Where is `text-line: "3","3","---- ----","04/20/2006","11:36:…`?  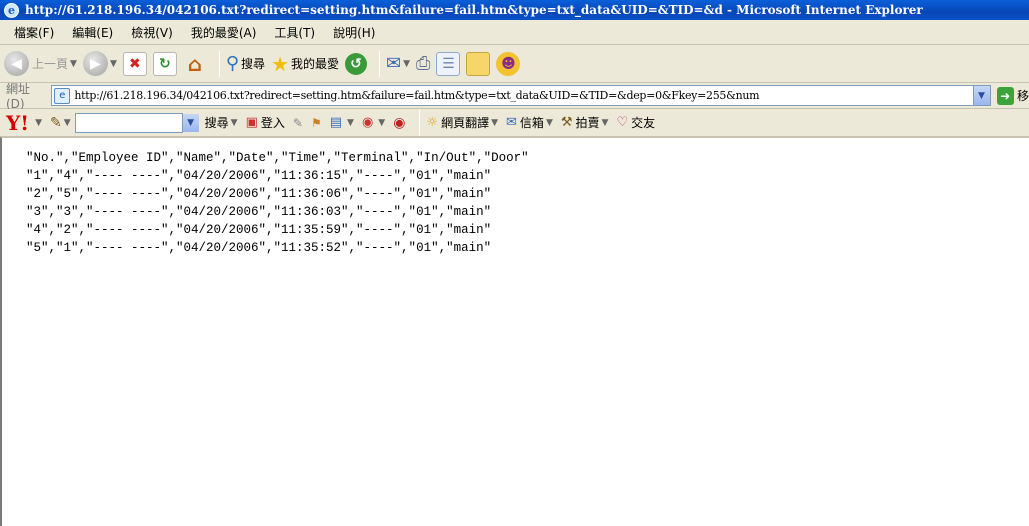
text-line: "3","3","---- ----","04/20/2006","11:36:… is located at coordinates (259, 212).